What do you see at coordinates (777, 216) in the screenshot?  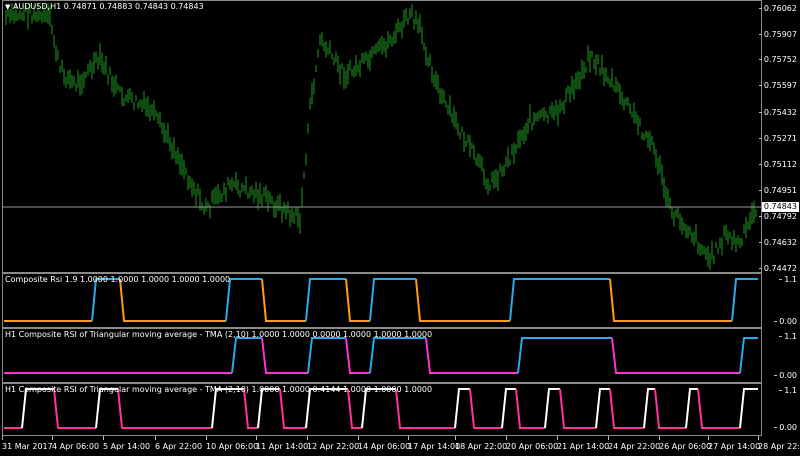 I see `price-tick: 0.74792` at bounding box center [777, 216].